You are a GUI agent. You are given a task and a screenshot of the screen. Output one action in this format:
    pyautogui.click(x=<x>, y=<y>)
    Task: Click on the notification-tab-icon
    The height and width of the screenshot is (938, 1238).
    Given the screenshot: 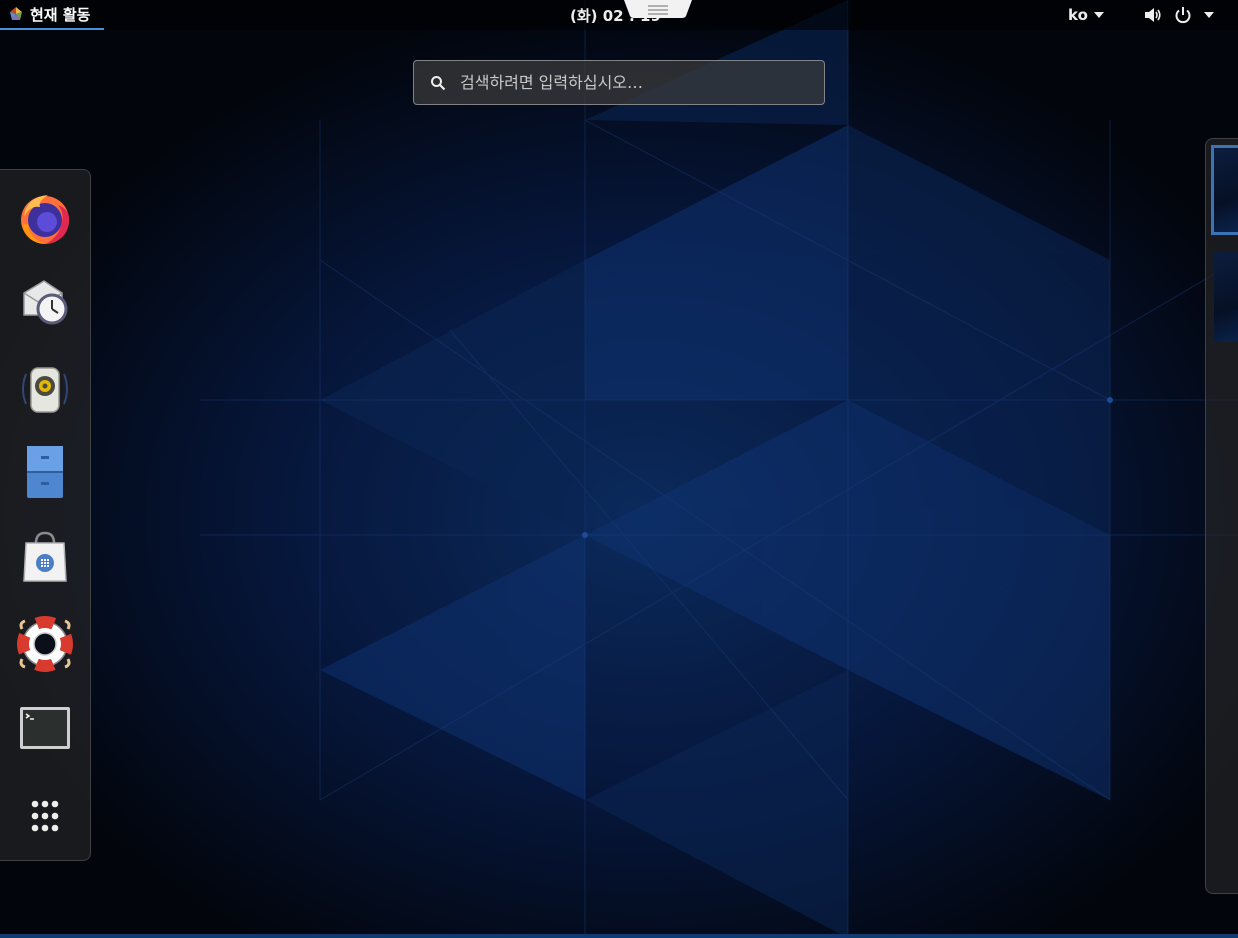 What is the action you would take?
    pyautogui.click(x=658, y=9)
    